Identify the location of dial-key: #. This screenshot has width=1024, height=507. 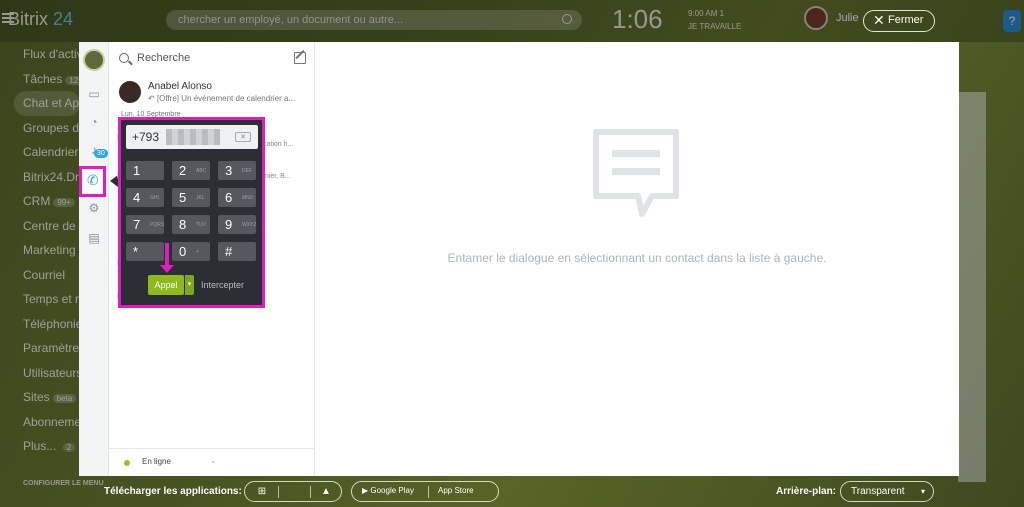
(237, 251).